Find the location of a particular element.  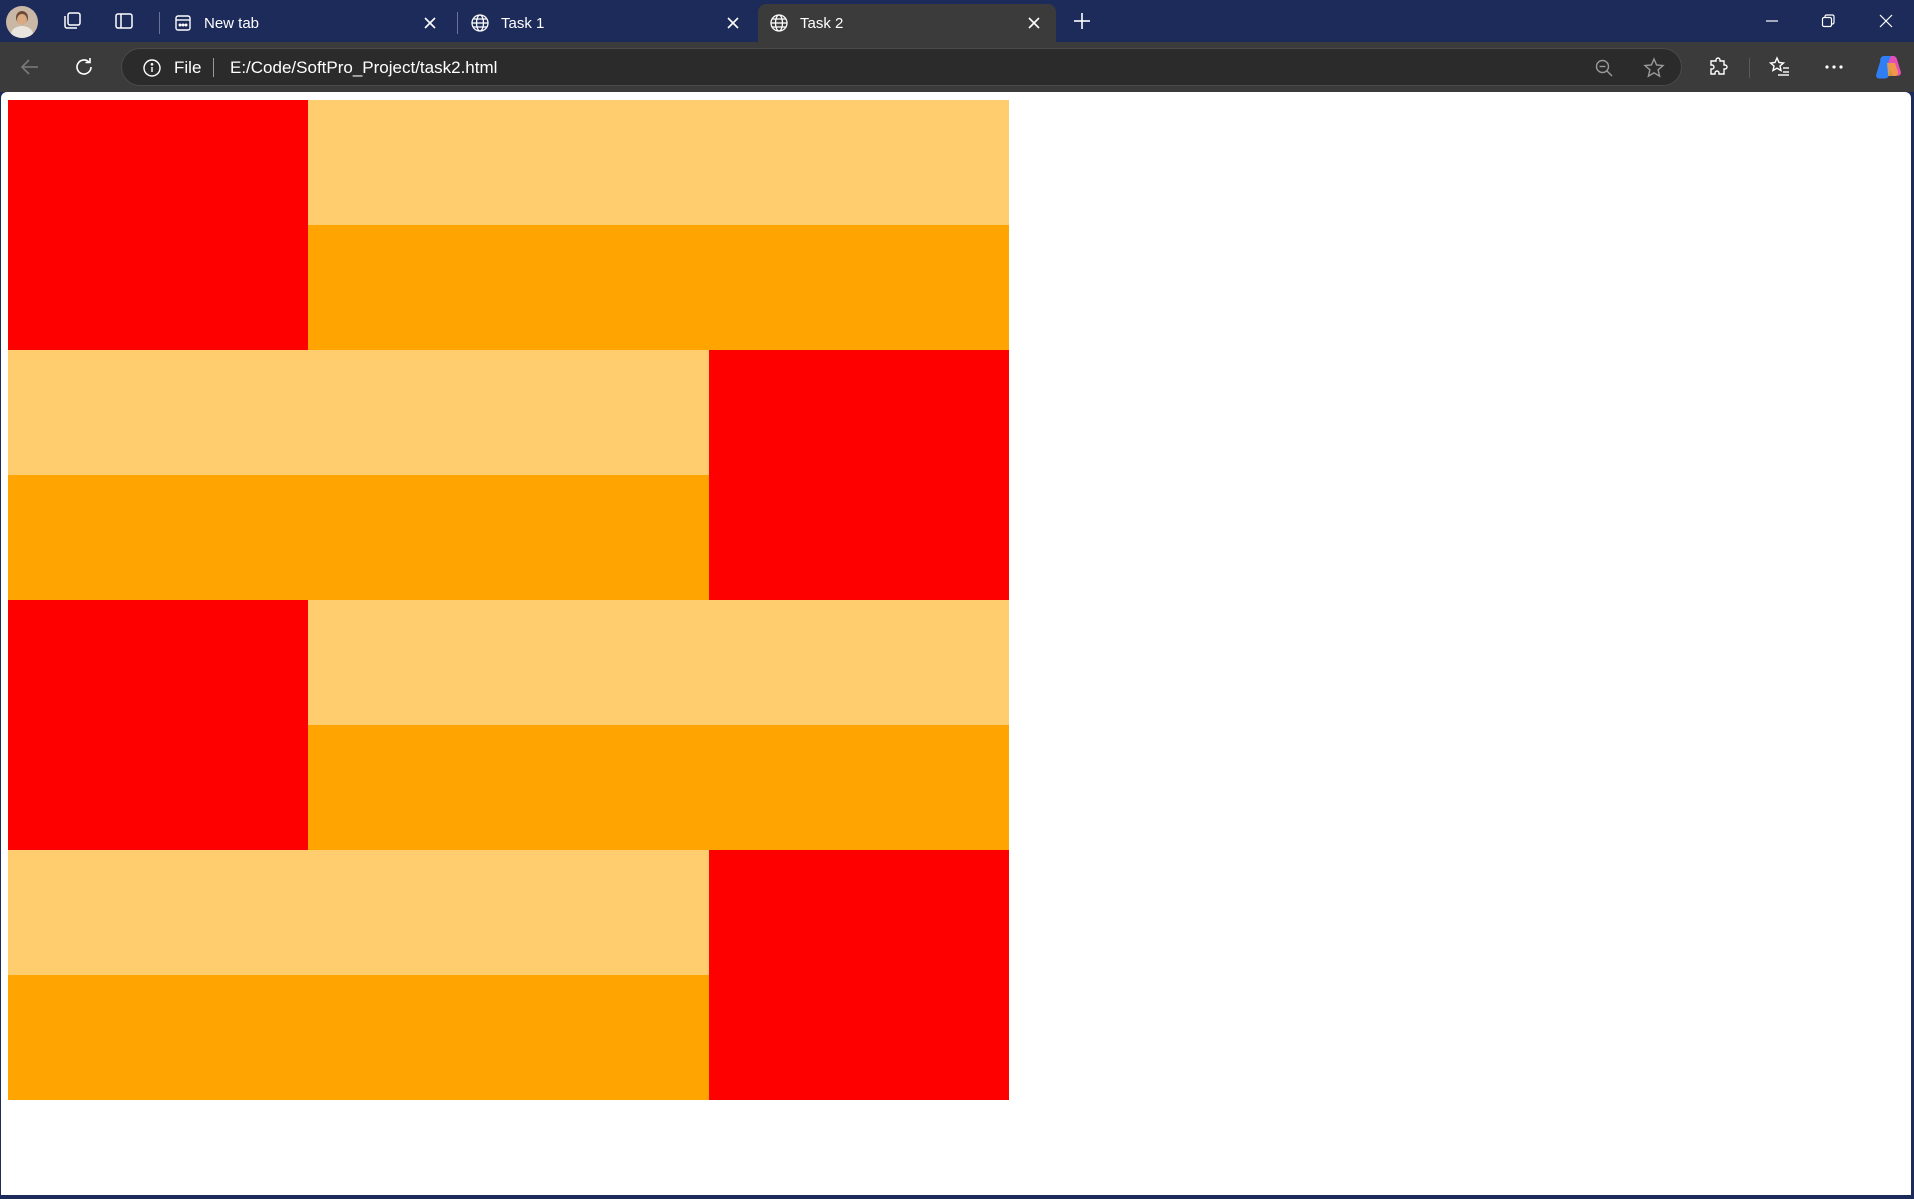

settings-more-button is located at coordinates (1834, 67).